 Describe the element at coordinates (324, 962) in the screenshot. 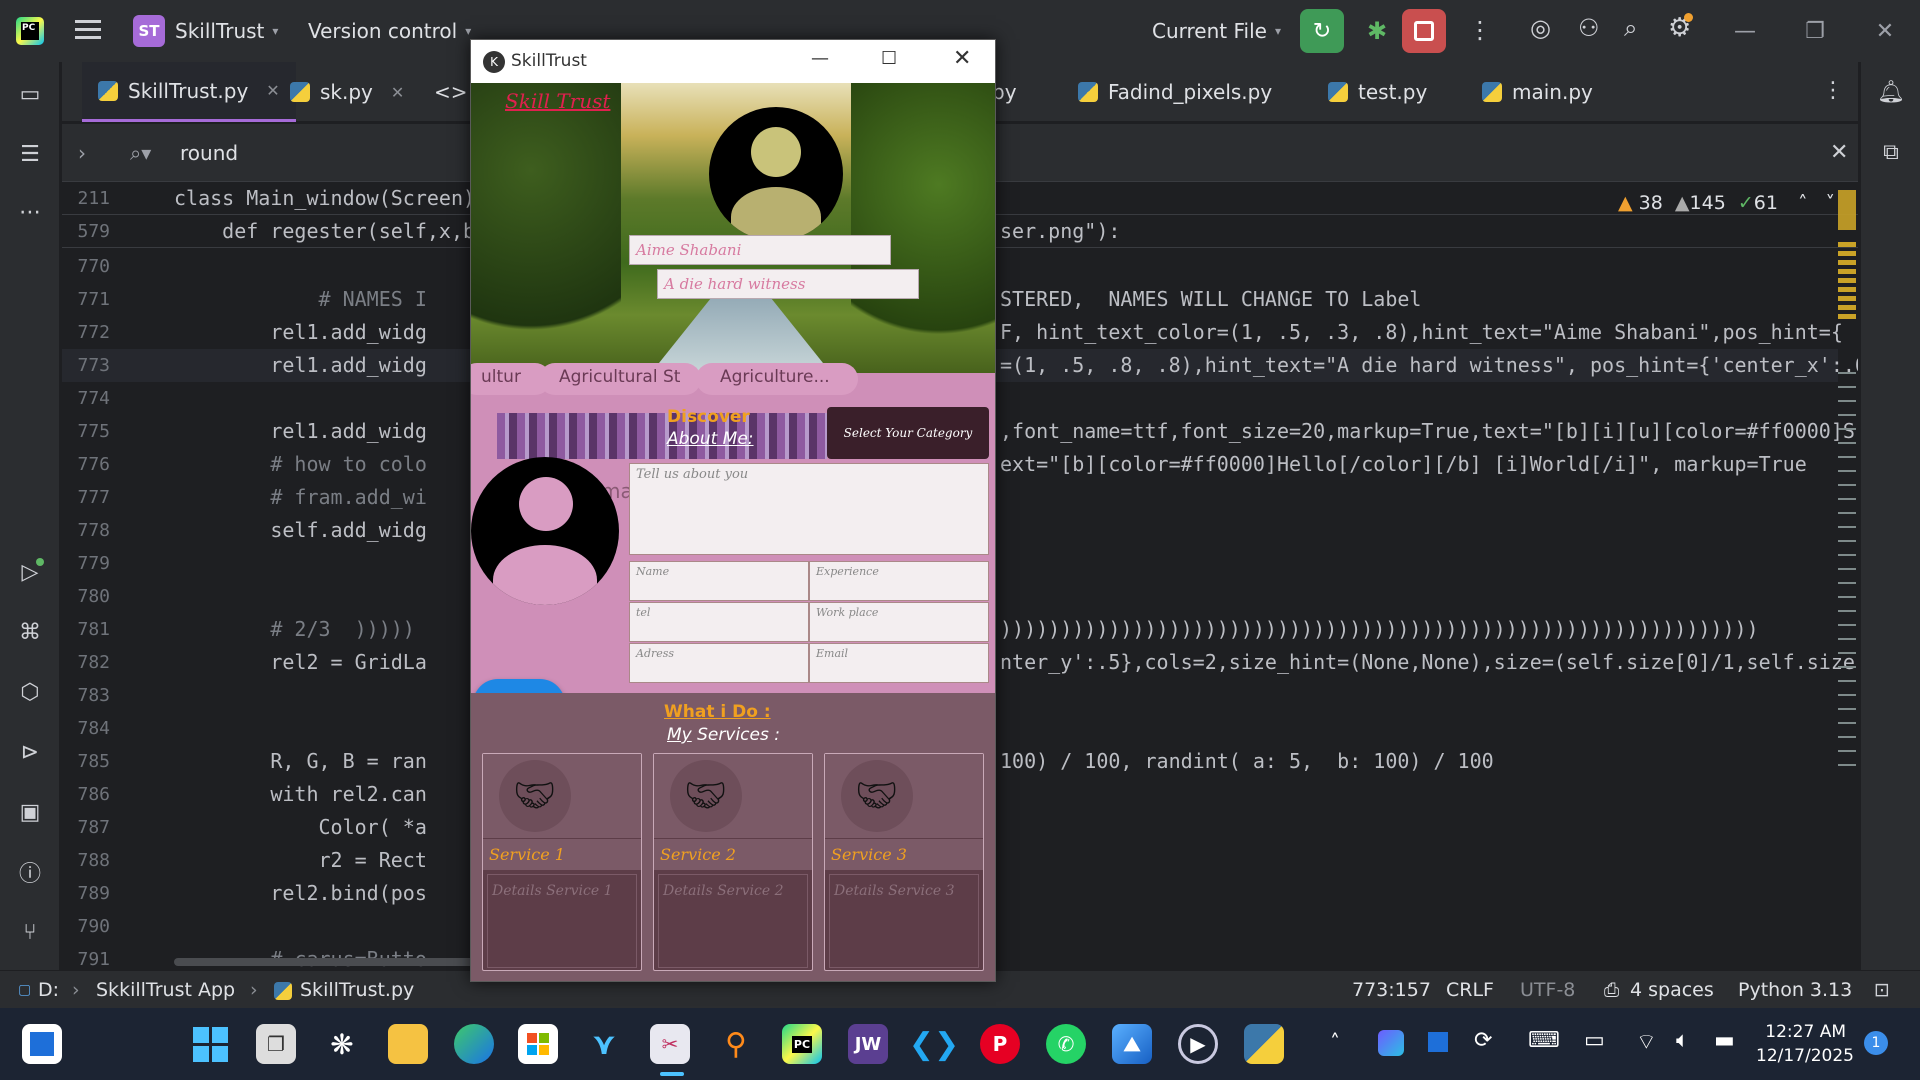

I see `h-scrollbar` at that location.